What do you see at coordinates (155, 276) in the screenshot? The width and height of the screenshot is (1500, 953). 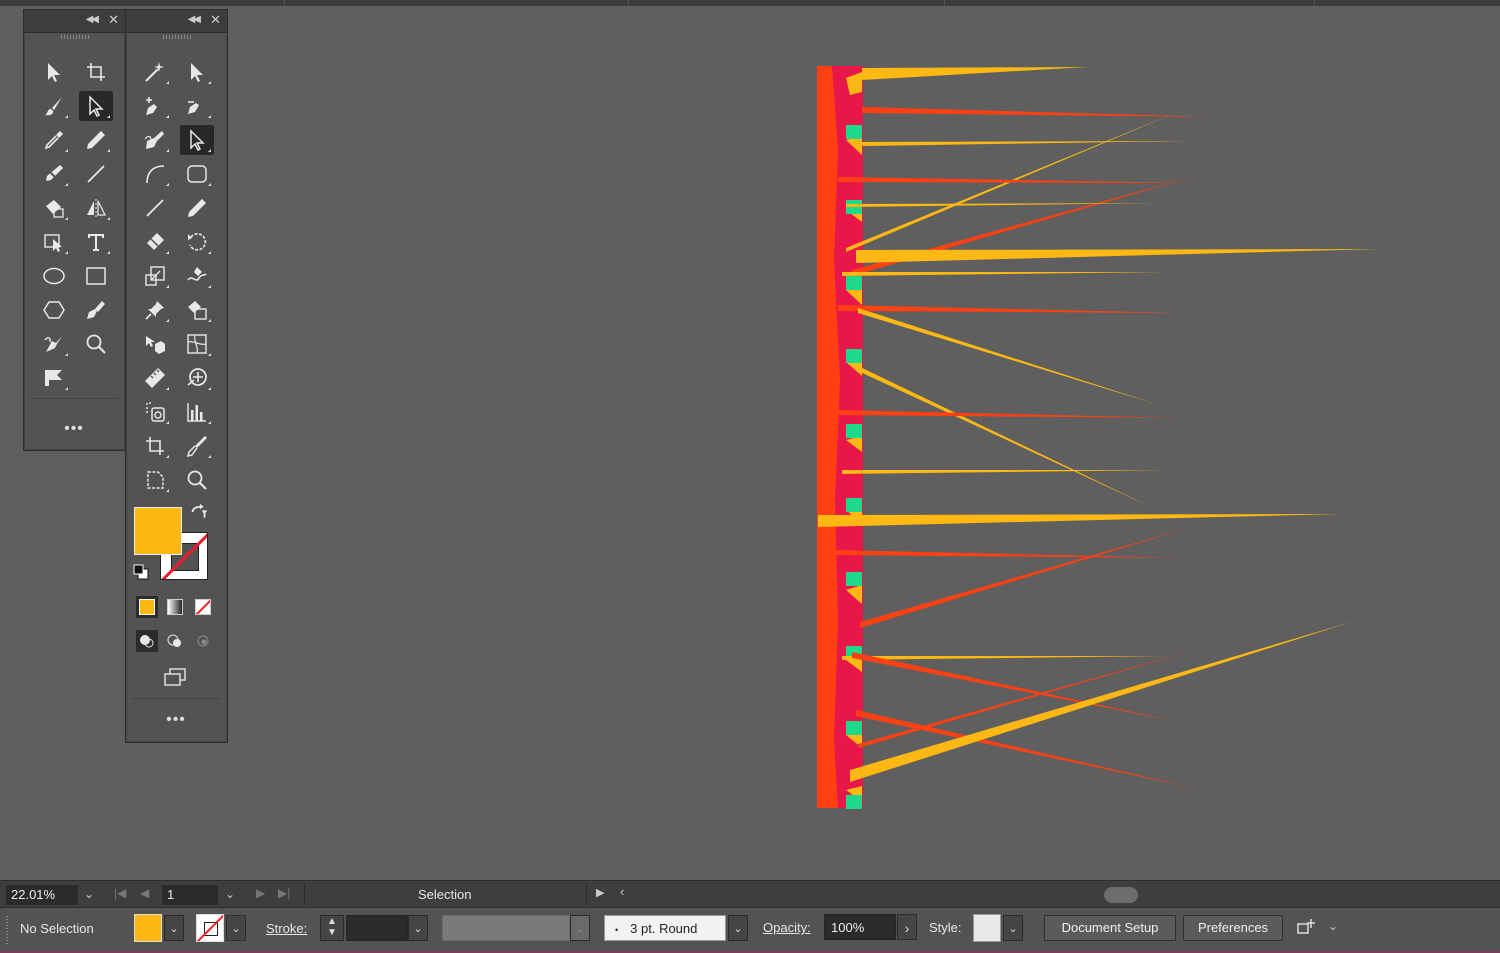 I see `scale-tool` at bounding box center [155, 276].